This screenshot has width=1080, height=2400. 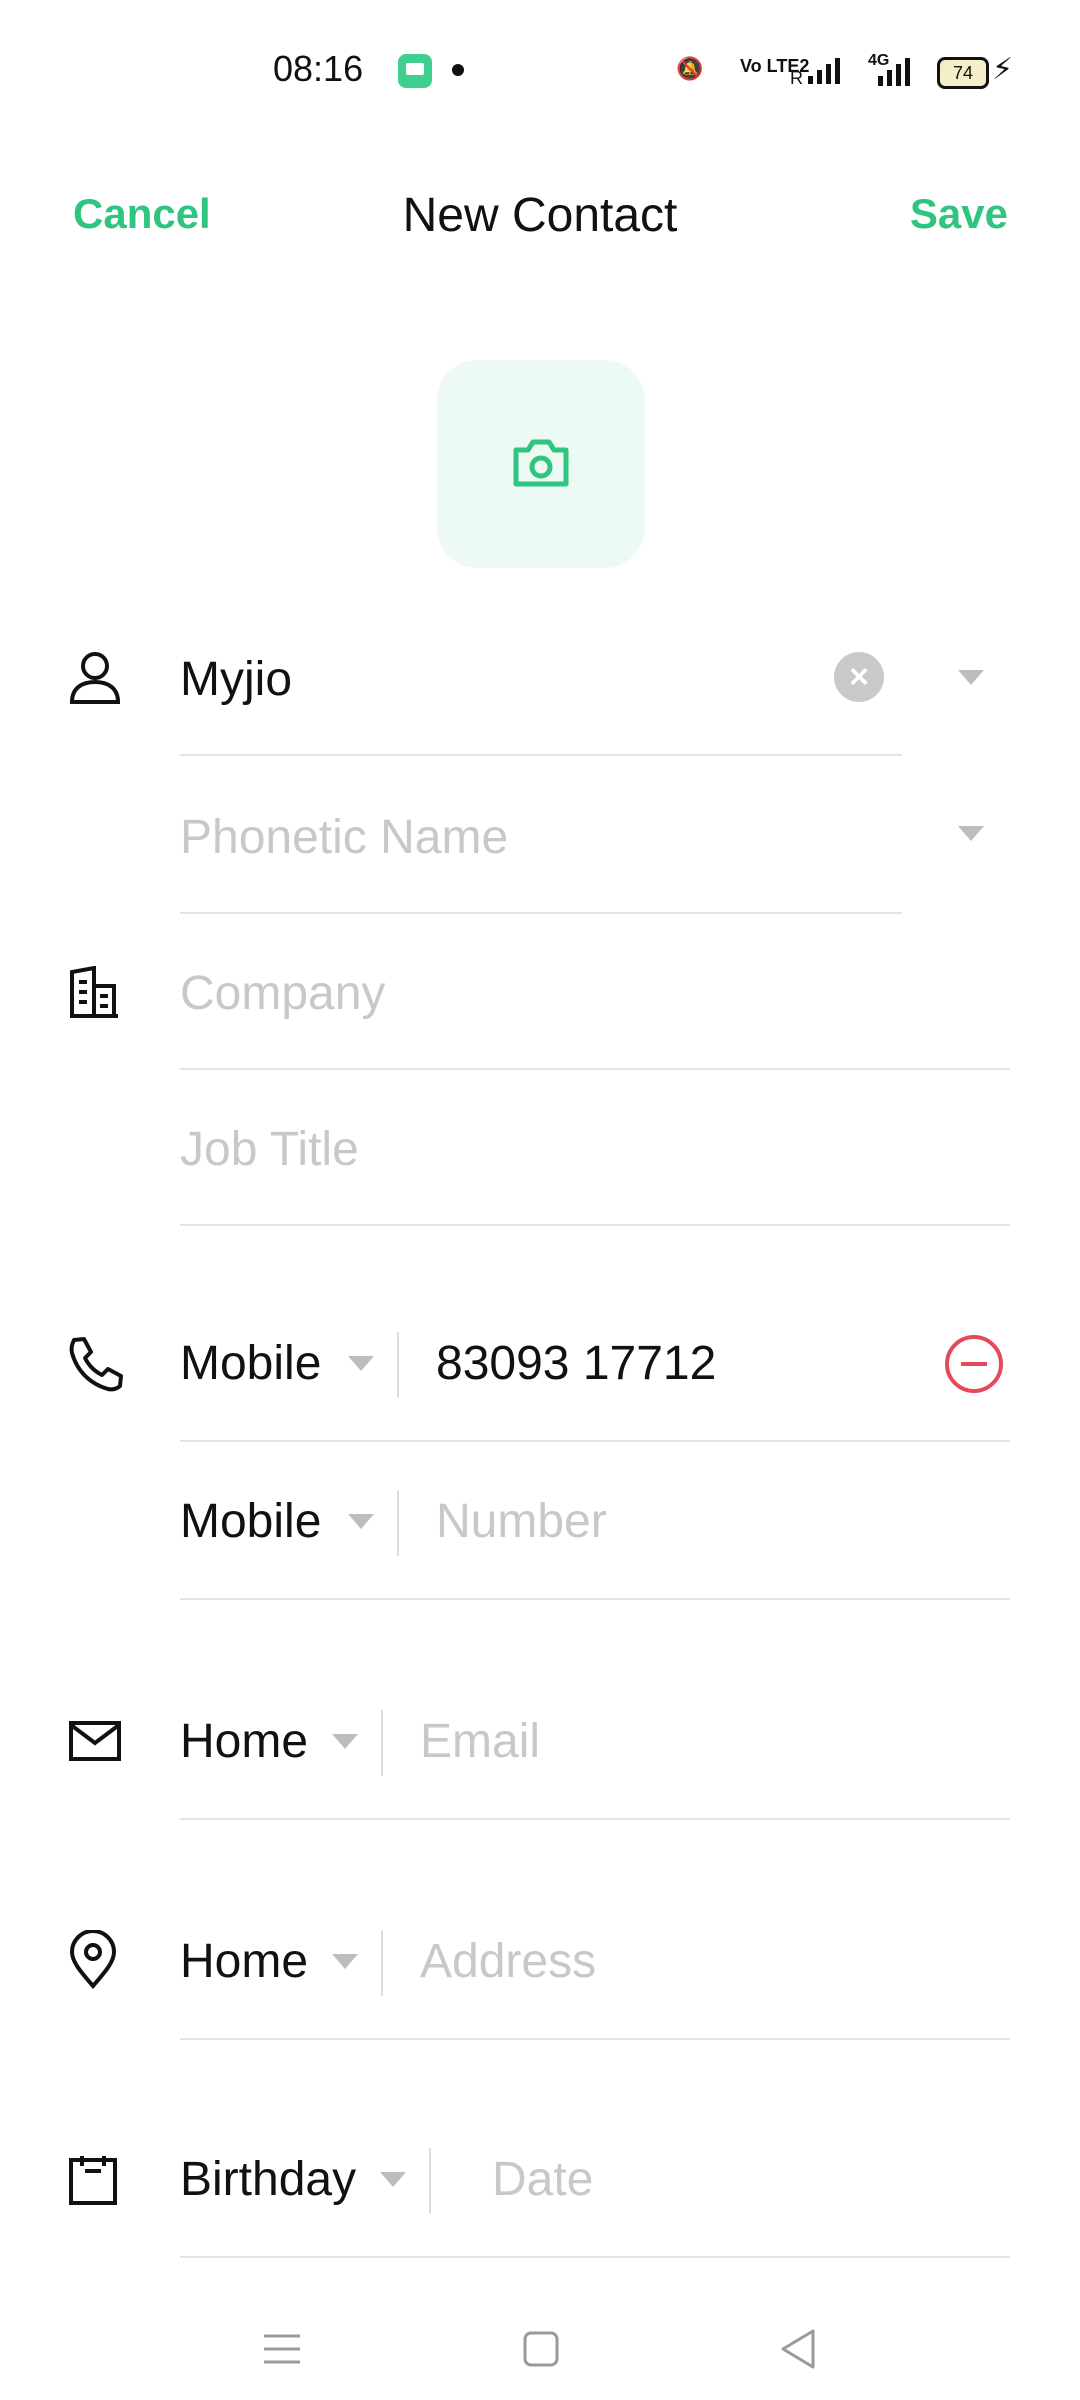 What do you see at coordinates (244, 1961) in the screenshot?
I see `address-type-selector: Home` at bounding box center [244, 1961].